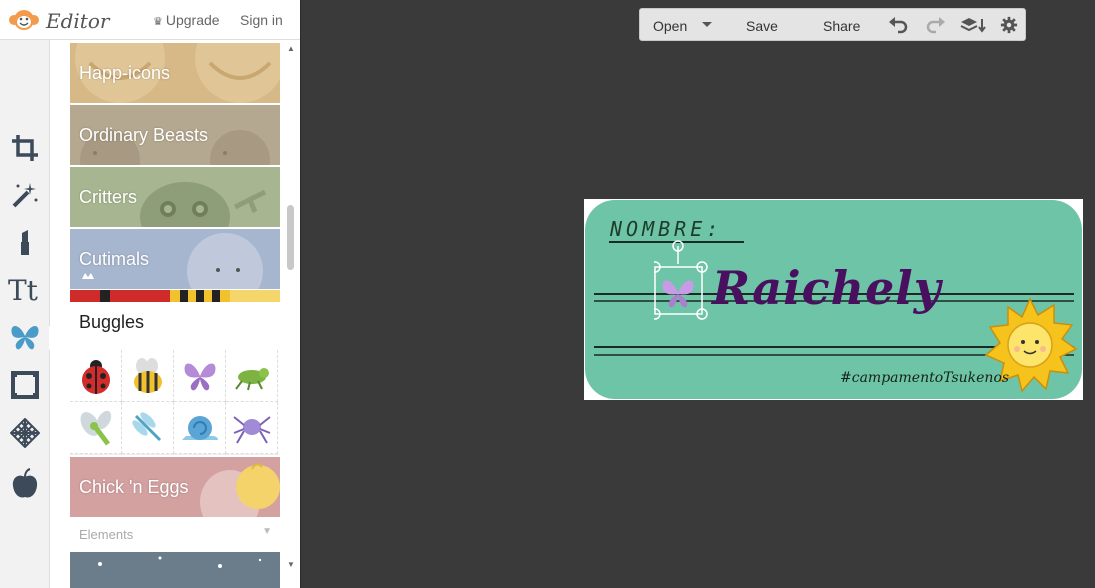 This screenshot has height=588, width=1095. What do you see at coordinates (114, 259) in the screenshot?
I see `pack-label: Cutimals` at bounding box center [114, 259].